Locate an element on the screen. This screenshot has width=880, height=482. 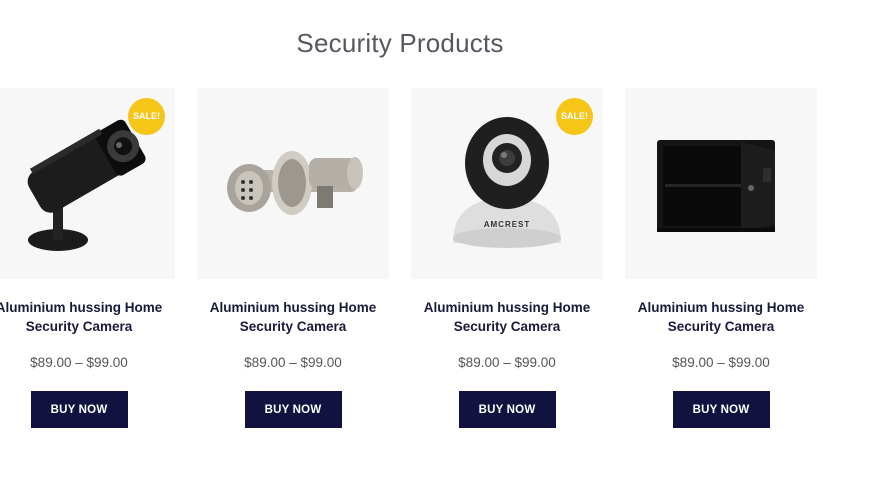
section-title: Security Products is located at coordinates (400, 43).